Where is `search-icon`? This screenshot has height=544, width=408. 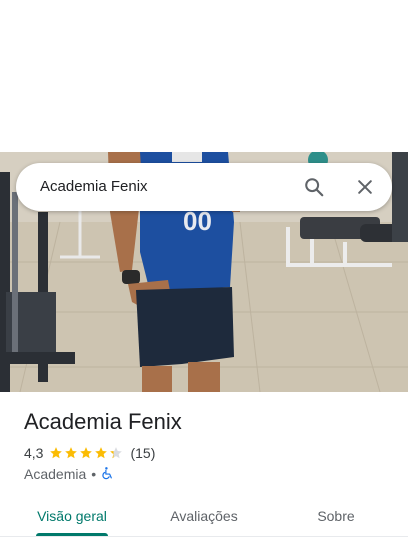
search-icon is located at coordinates (314, 187).